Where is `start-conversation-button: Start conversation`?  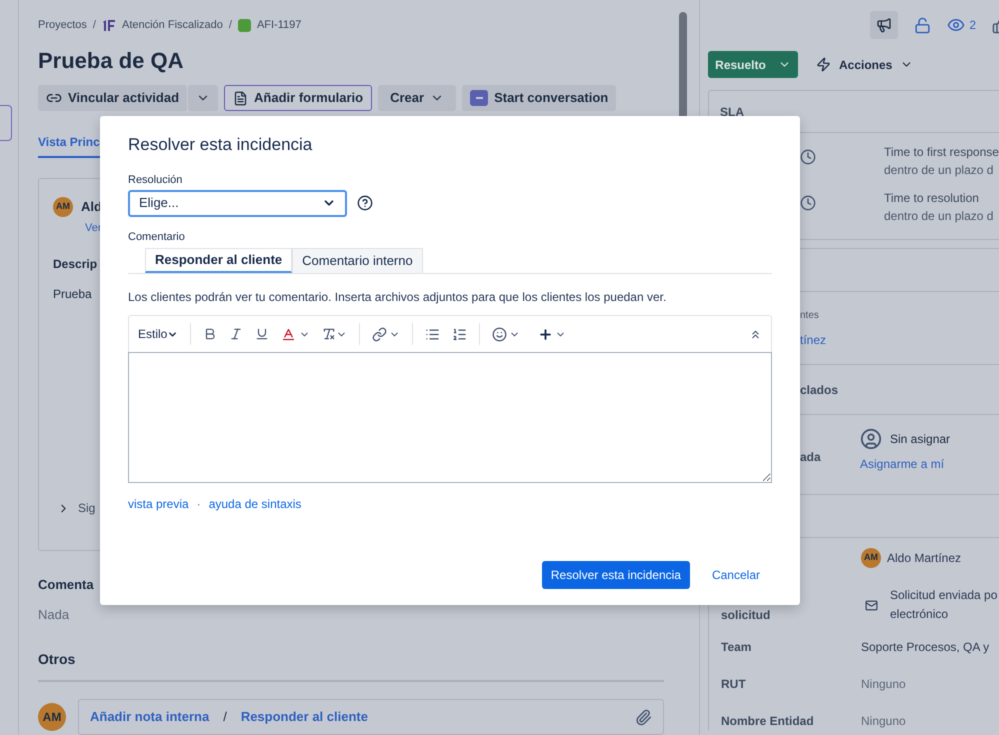
start-conversation-button: Start conversation is located at coordinates (539, 98).